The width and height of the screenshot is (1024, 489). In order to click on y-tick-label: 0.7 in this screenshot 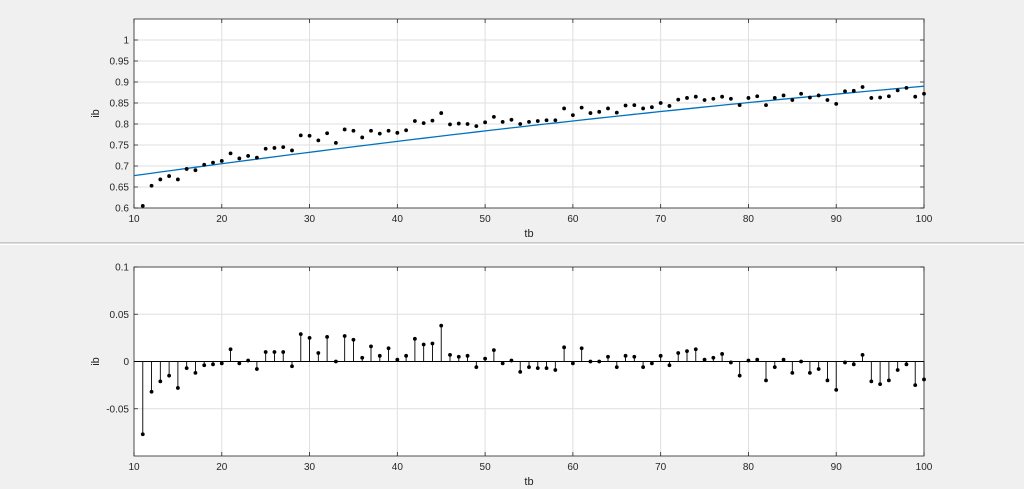, I will do `click(122, 167)`.